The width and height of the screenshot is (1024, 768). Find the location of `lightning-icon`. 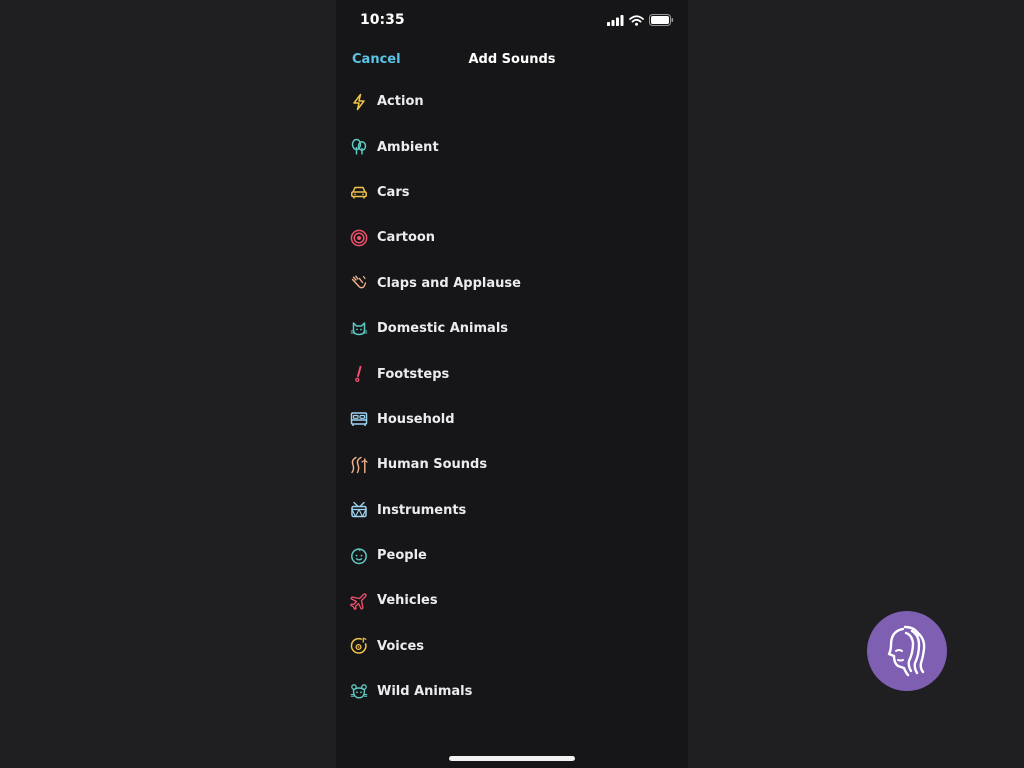

lightning-icon is located at coordinates (359, 102).